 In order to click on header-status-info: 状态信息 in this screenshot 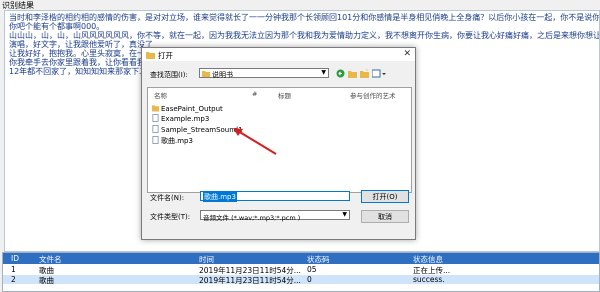, I will do `click(428, 259)`.